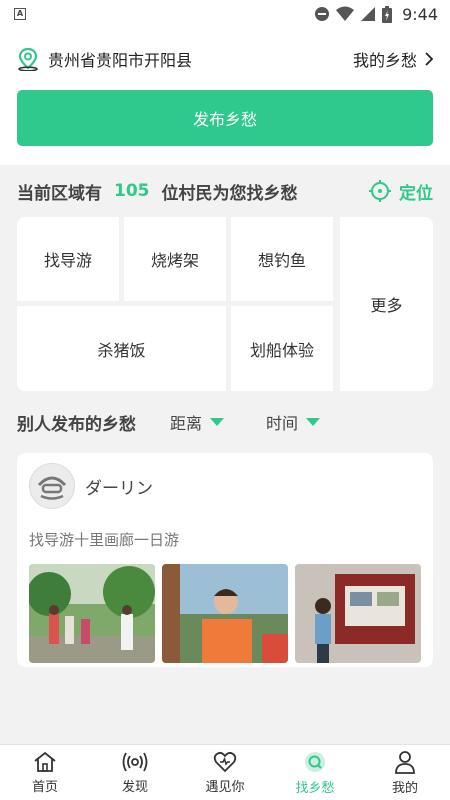 This screenshot has height=800, width=450. Describe the element at coordinates (404, 788) in the screenshot. I see `tab-mine-label: 我的` at that location.